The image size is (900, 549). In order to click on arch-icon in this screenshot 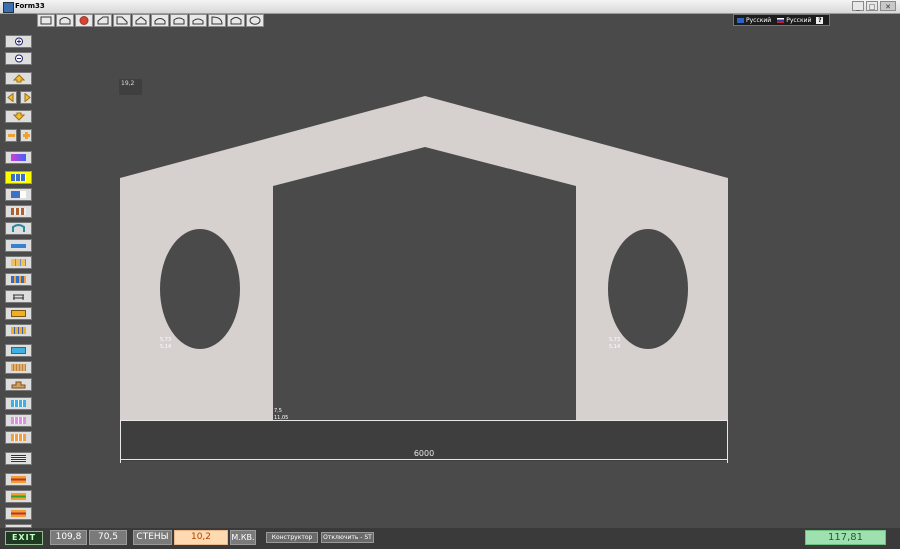, I will do `click(65, 21)`.